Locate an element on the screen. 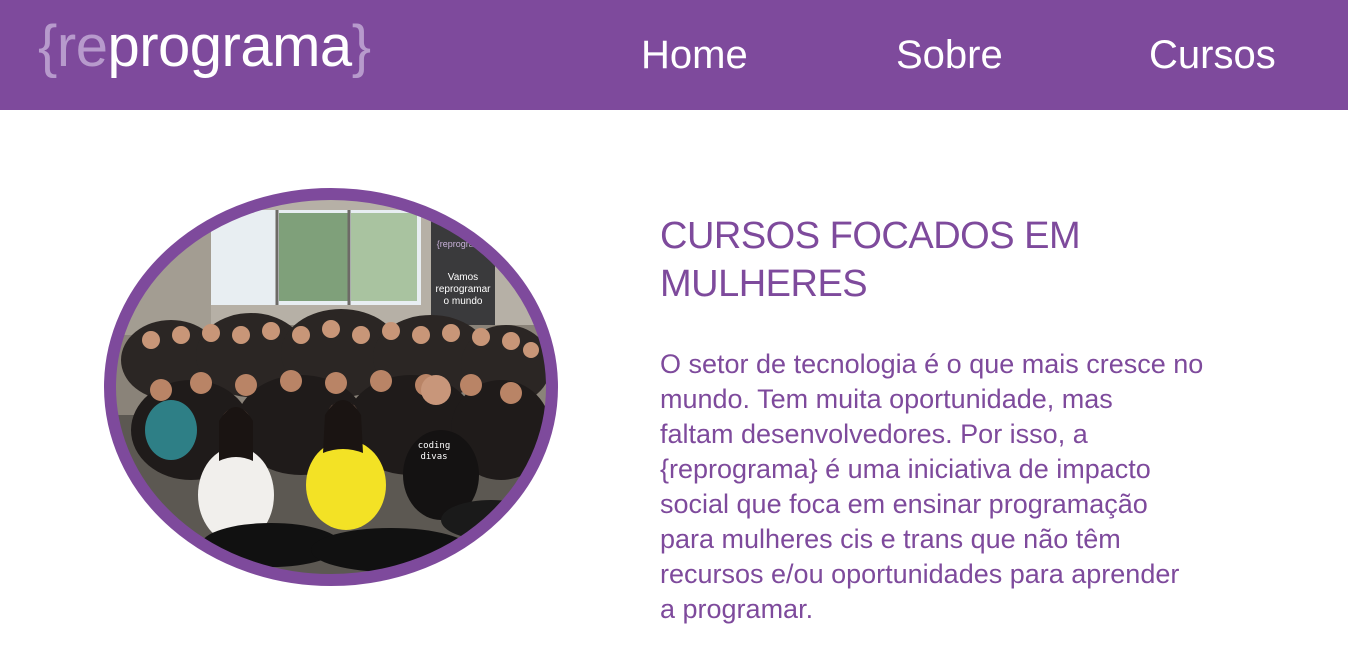  logo-close-brace: } is located at coordinates (361, 46).